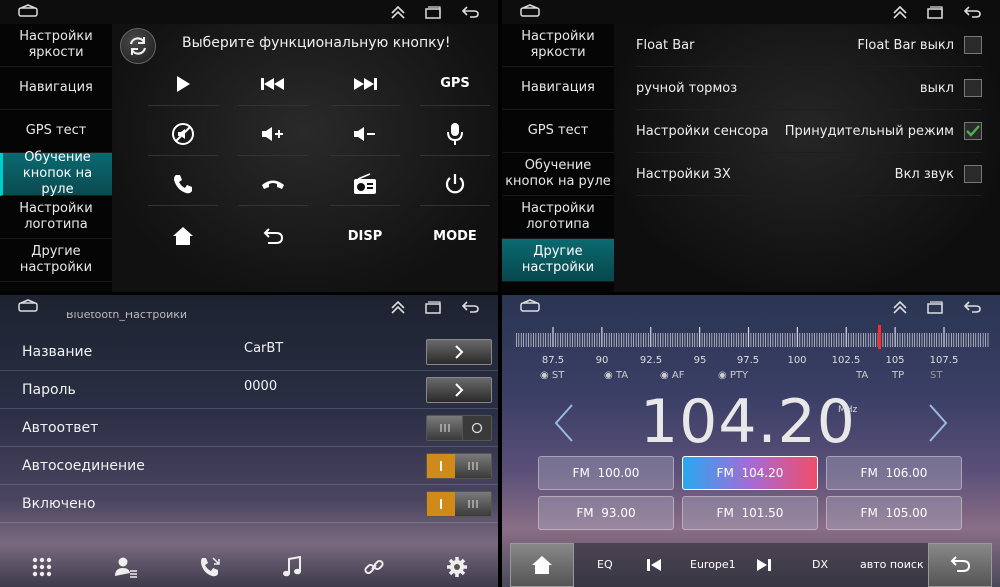 The image size is (1000, 587). Describe the element at coordinates (542, 565) in the screenshot. I see `radio-home-button` at that location.